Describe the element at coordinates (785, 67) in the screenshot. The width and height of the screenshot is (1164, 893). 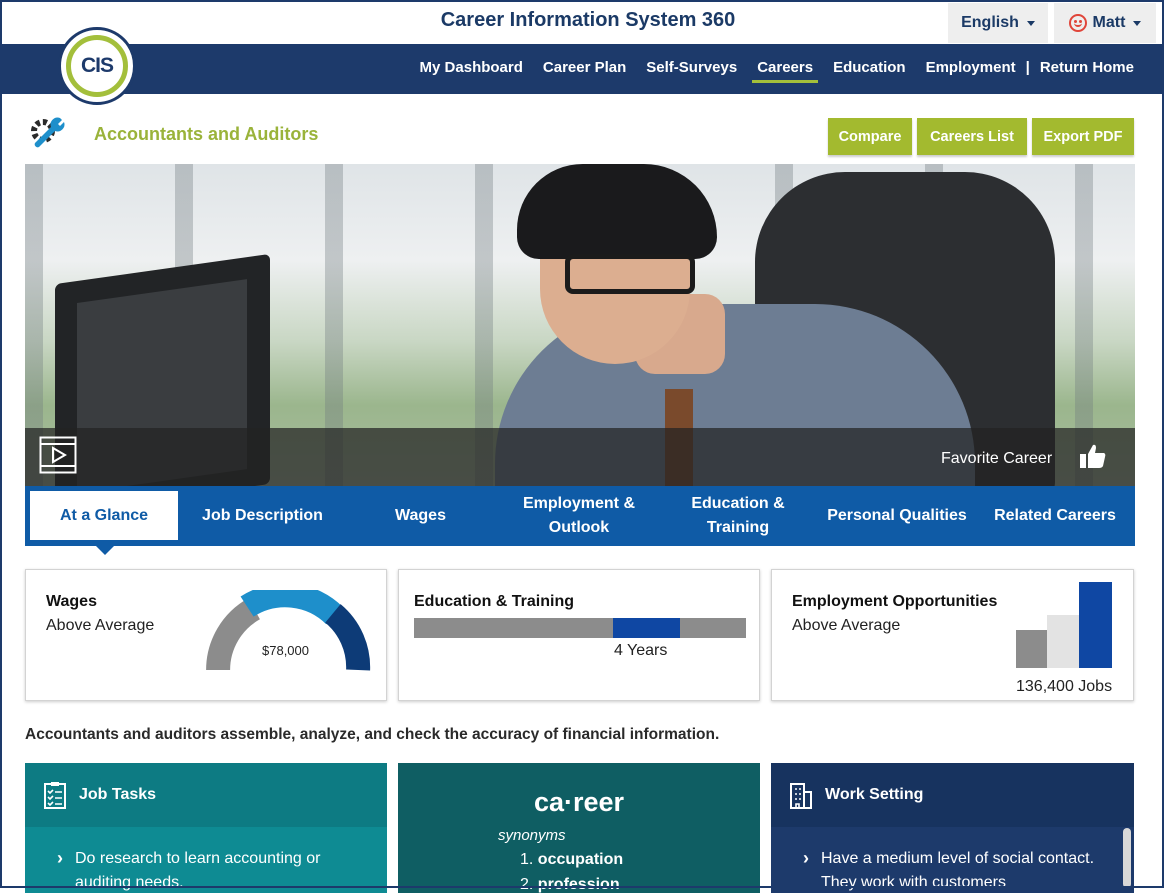
I see `nav-careers: Careers` at that location.